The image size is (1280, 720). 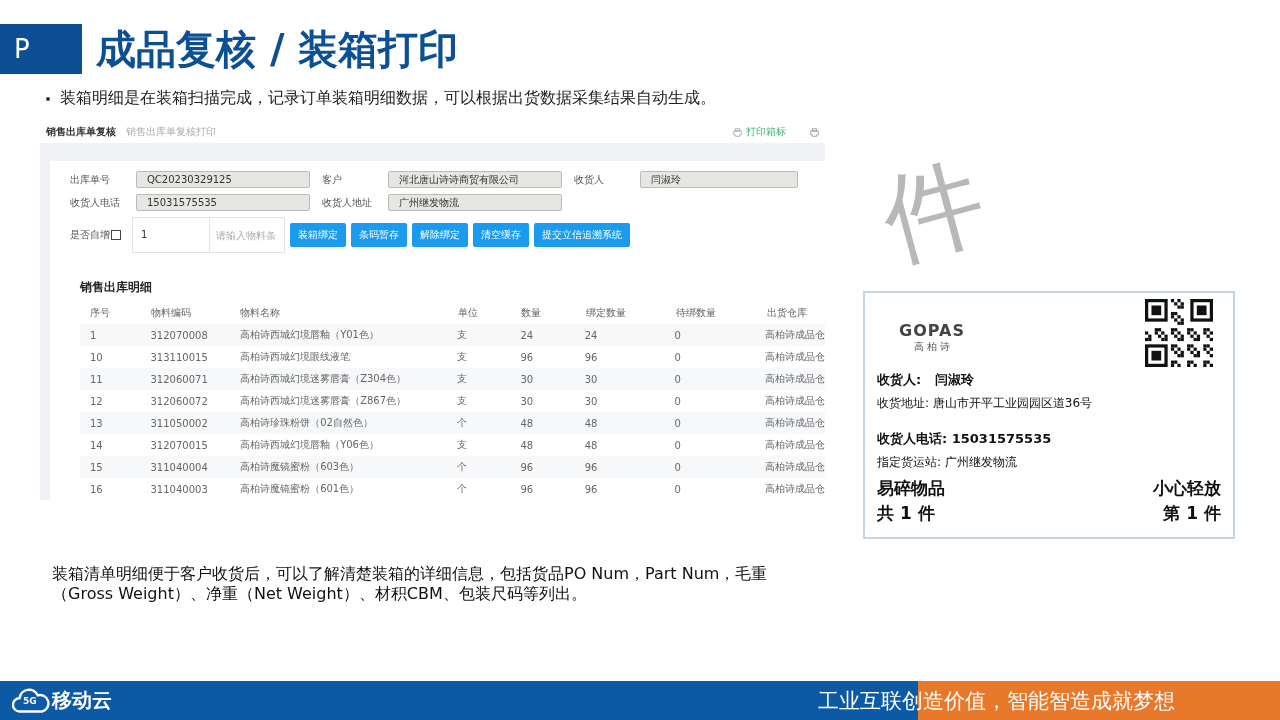 I want to click on action-button: 条码暂存, so click(x=379, y=235).